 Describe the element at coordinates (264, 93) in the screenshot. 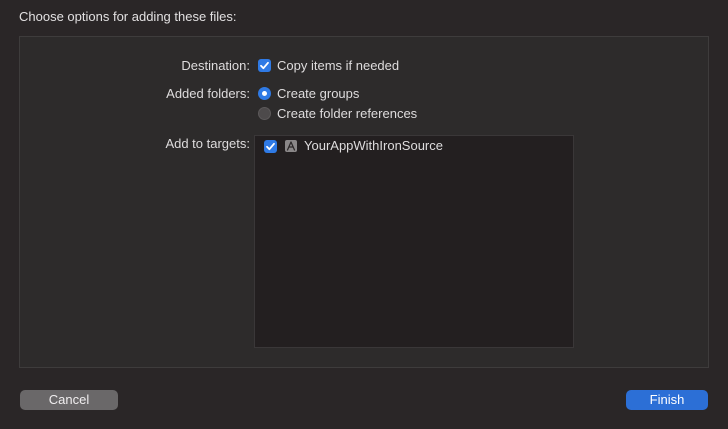

I see `create-groups-radio` at that location.